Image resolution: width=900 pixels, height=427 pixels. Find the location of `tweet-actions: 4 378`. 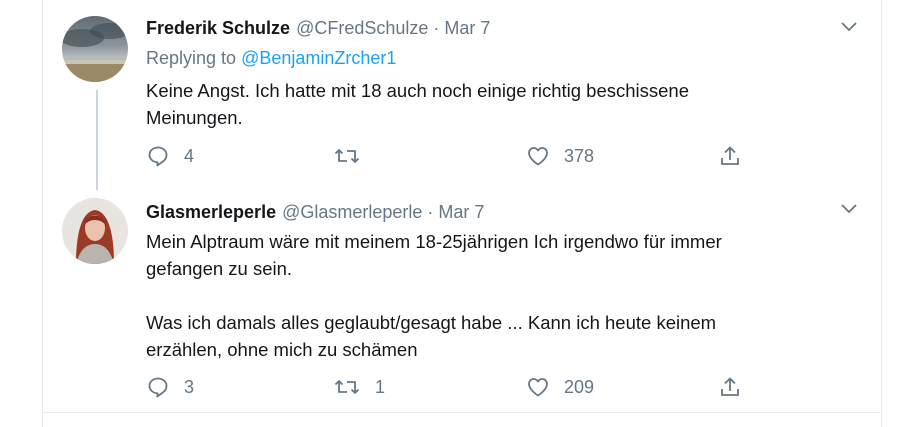

tweet-actions: 4 378 is located at coordinates (466, 156).